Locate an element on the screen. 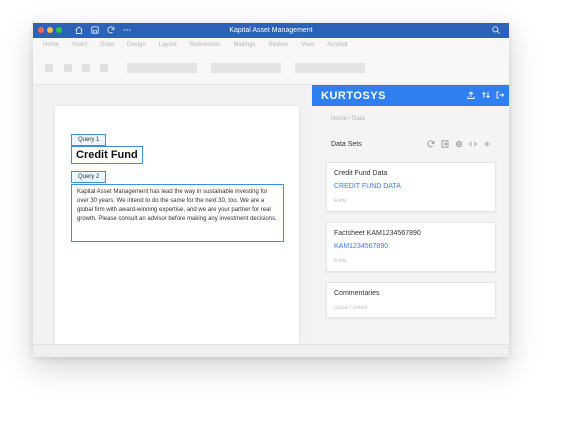 The height and width of the screenshot is (428, 570). data-sets-title: Data Sets is located at coordinates (346, 144).